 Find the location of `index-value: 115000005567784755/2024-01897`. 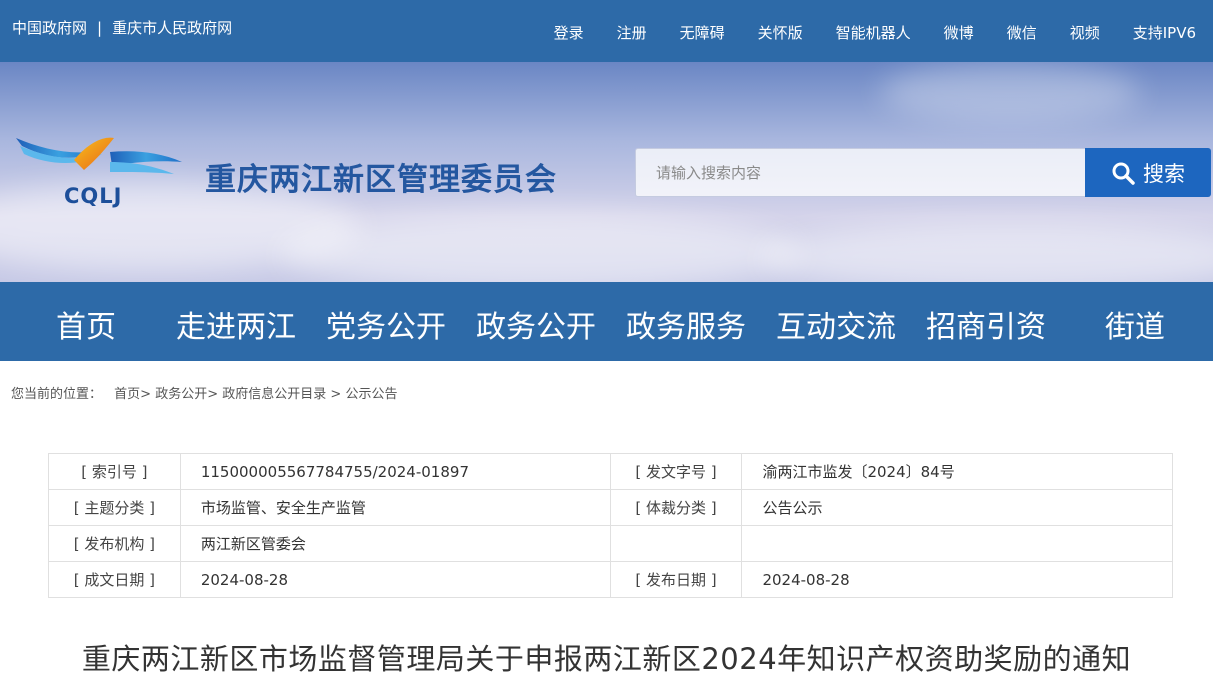

index-value: 115000005567784755/2024-01897 is located at coordinates (395, 471).